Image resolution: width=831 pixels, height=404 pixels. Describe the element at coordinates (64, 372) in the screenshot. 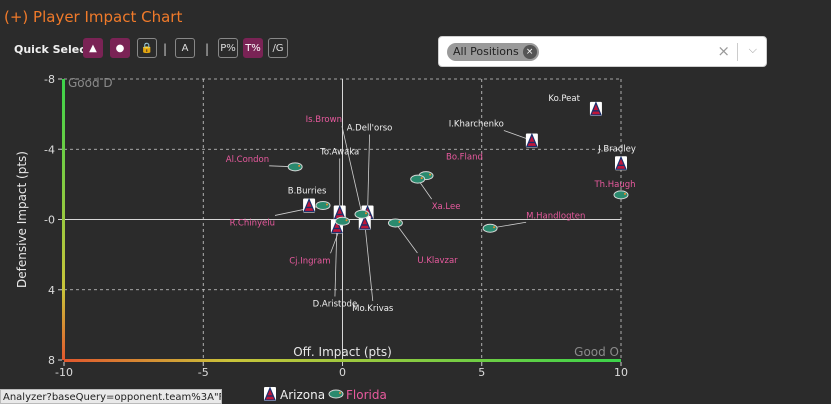

I see `x-tick-label: -10` at that location.